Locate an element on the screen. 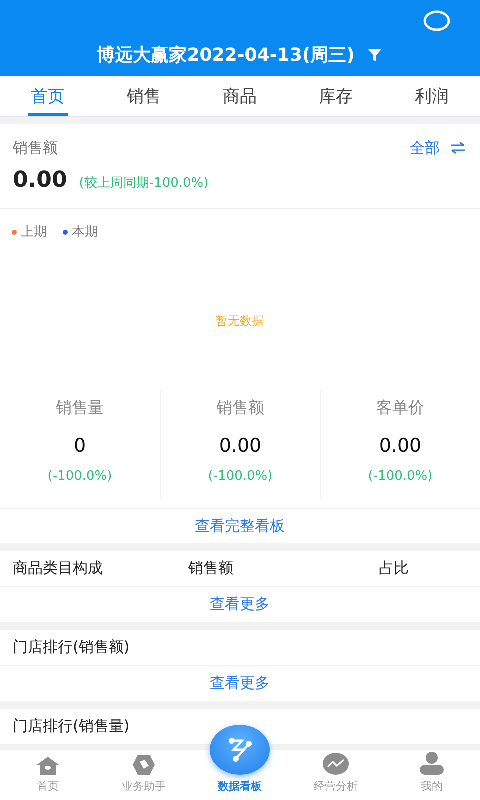  nav-item: 我的 is located at coordinates (432, 775).